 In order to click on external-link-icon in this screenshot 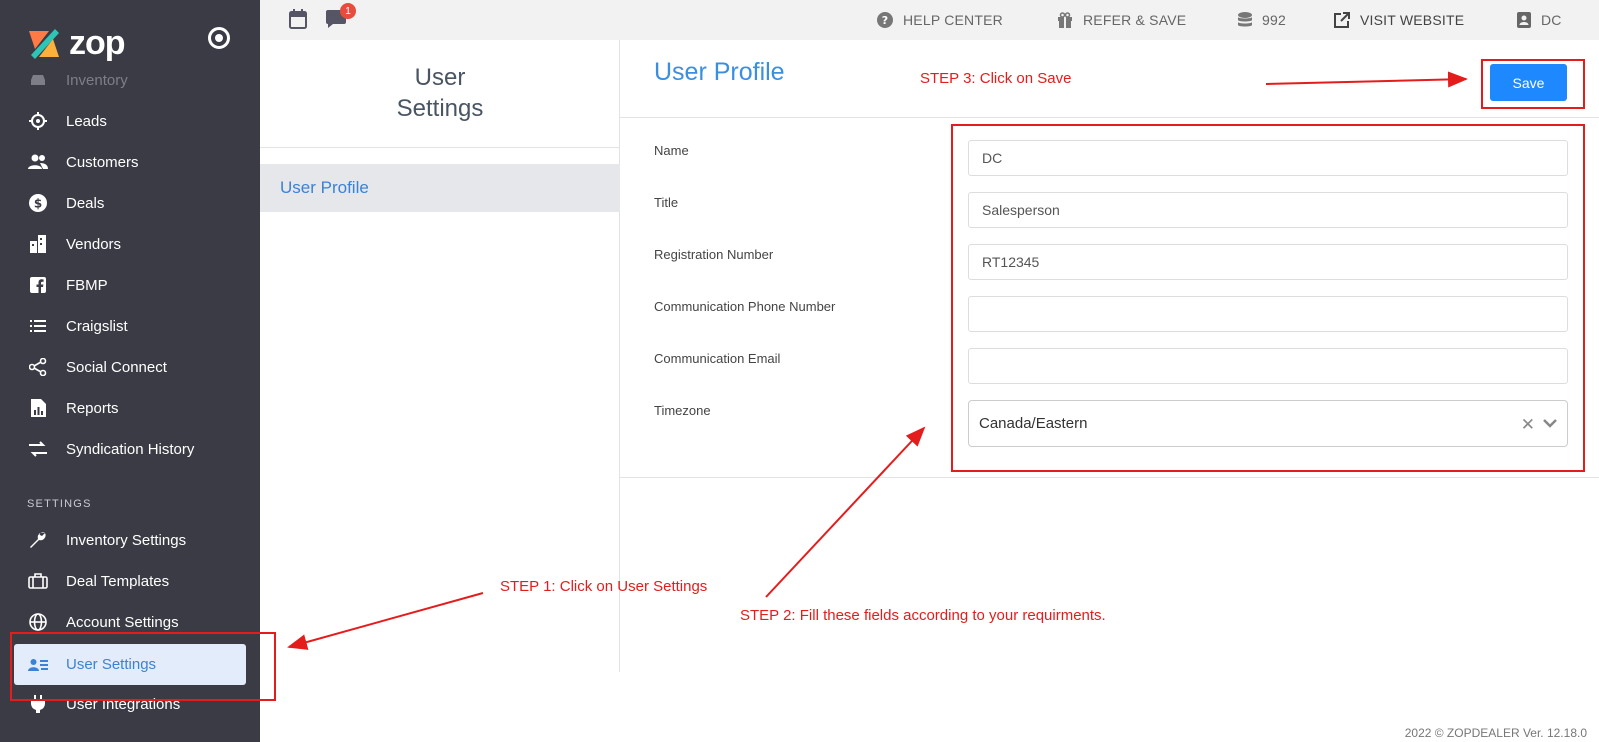, I will do `click(1342, 20)`.